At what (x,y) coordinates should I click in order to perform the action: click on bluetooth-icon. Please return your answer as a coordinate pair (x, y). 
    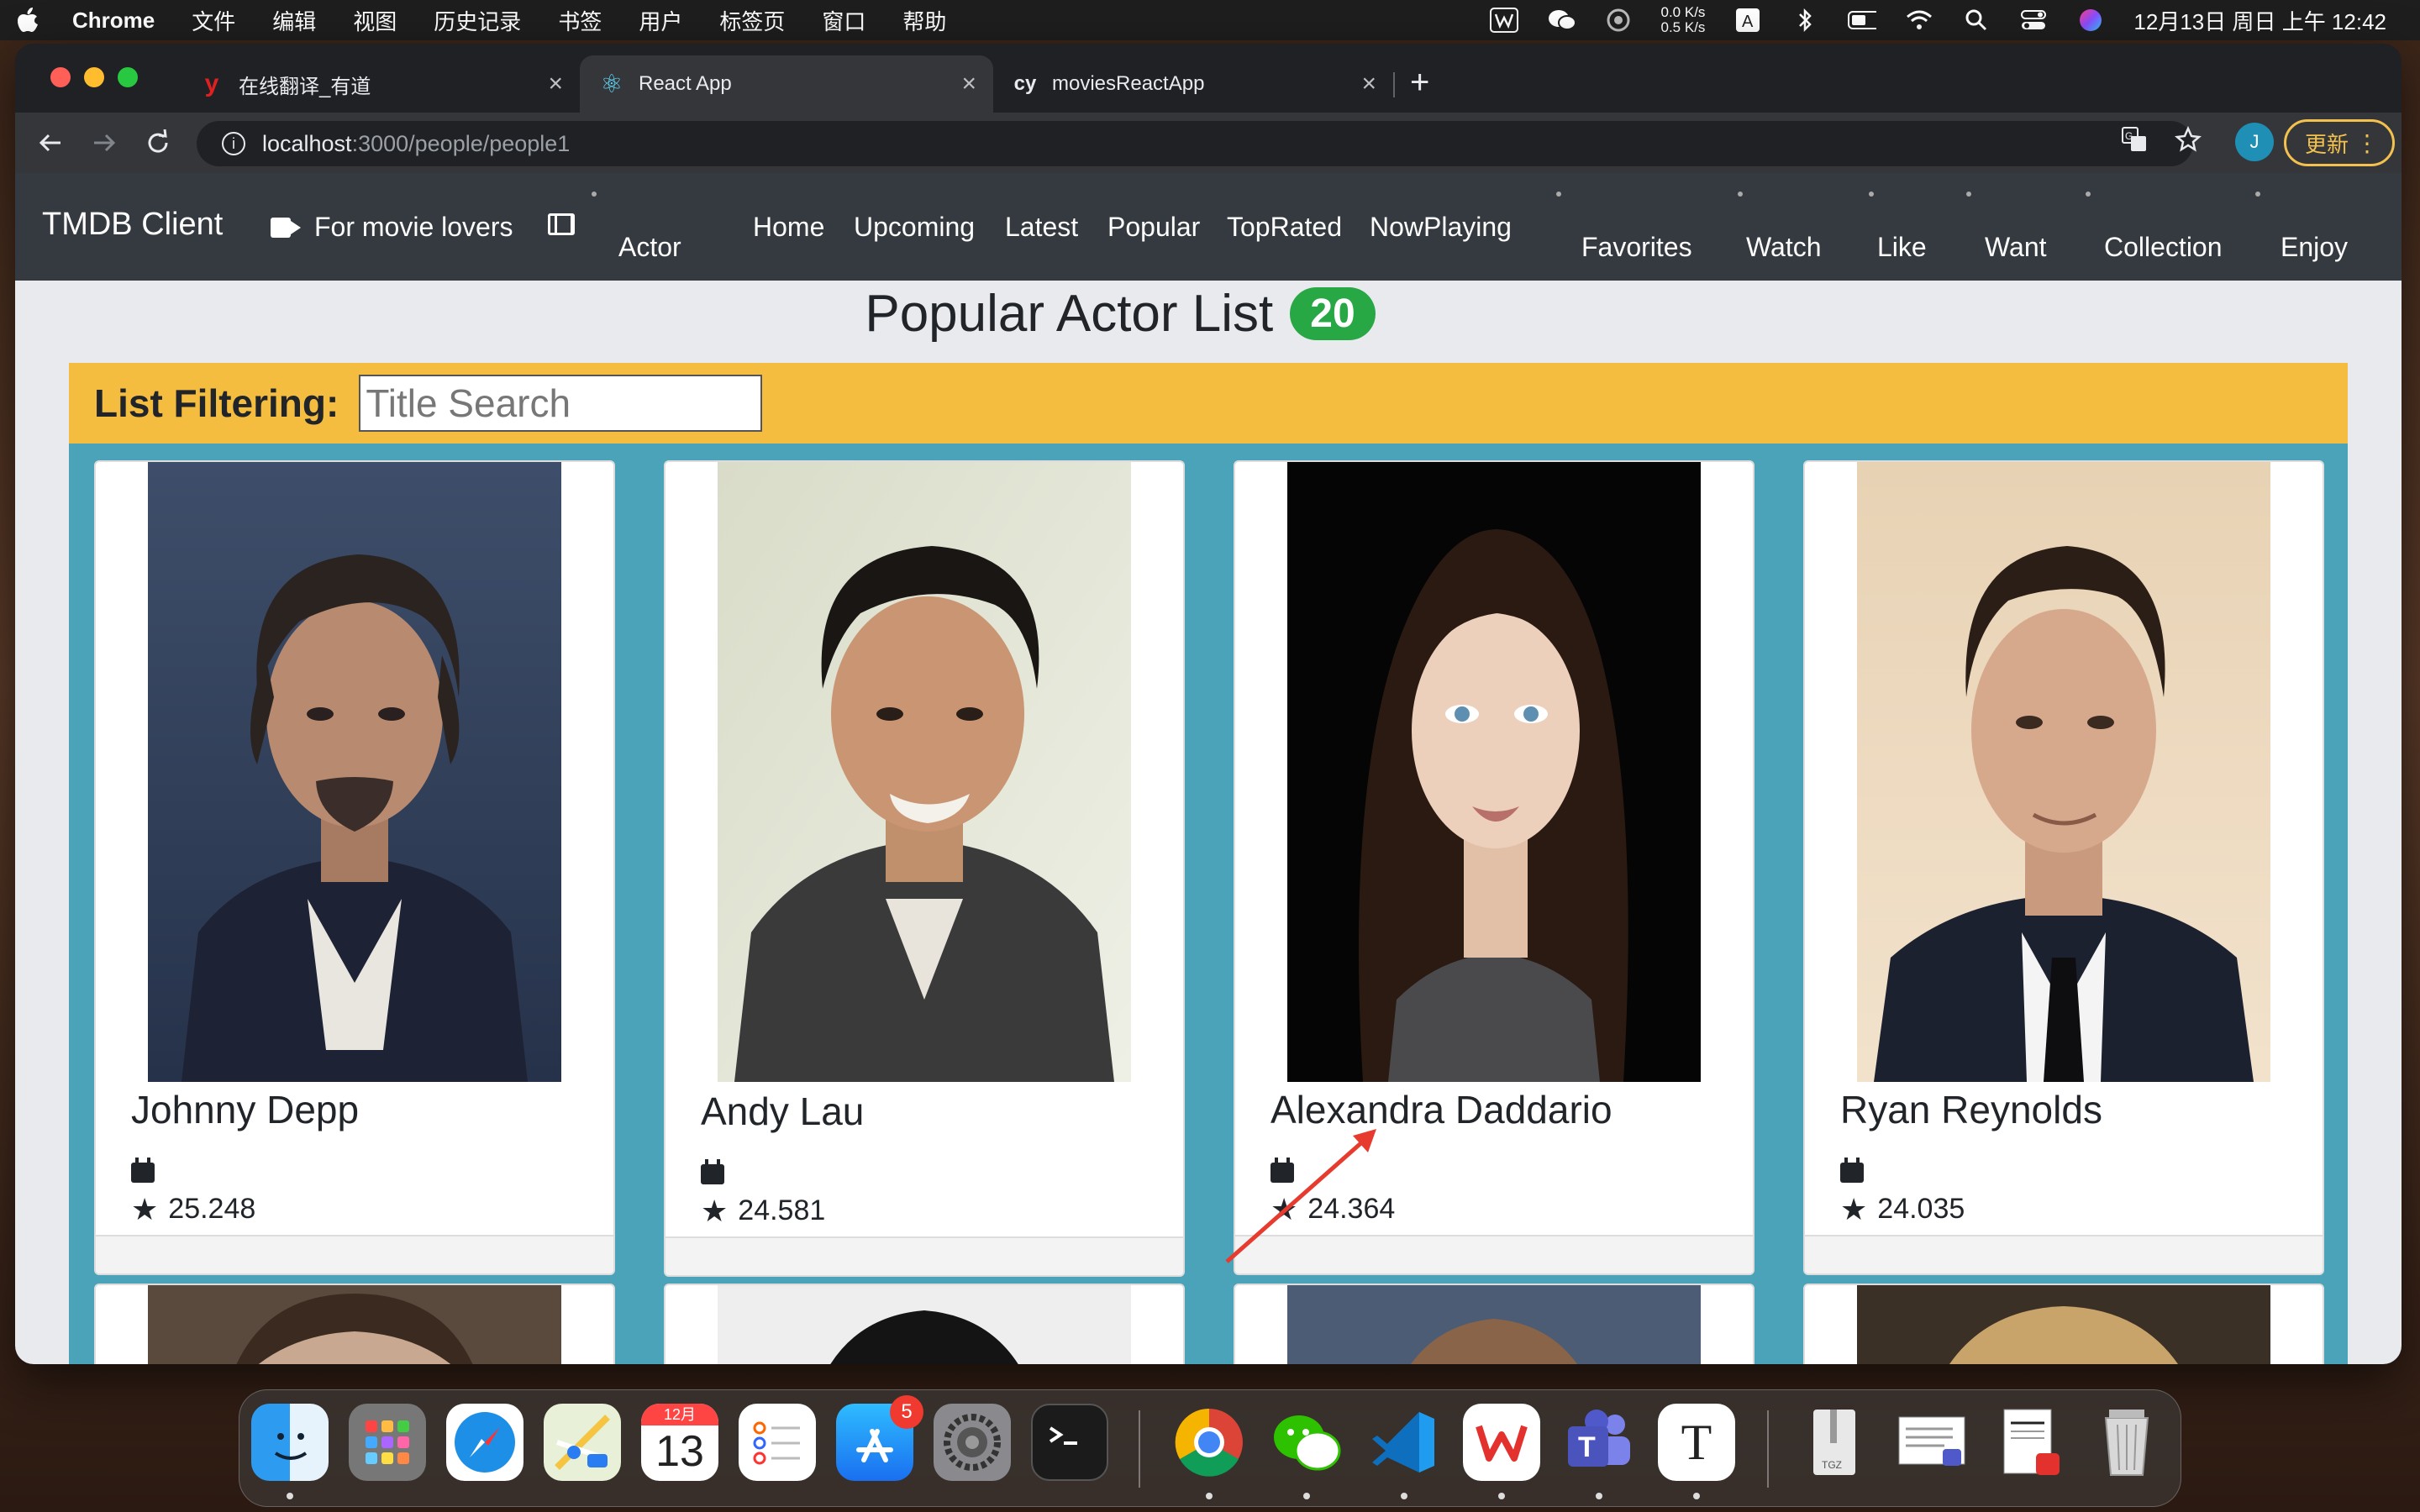
    Looking at the image, I should click on (1805, 20).